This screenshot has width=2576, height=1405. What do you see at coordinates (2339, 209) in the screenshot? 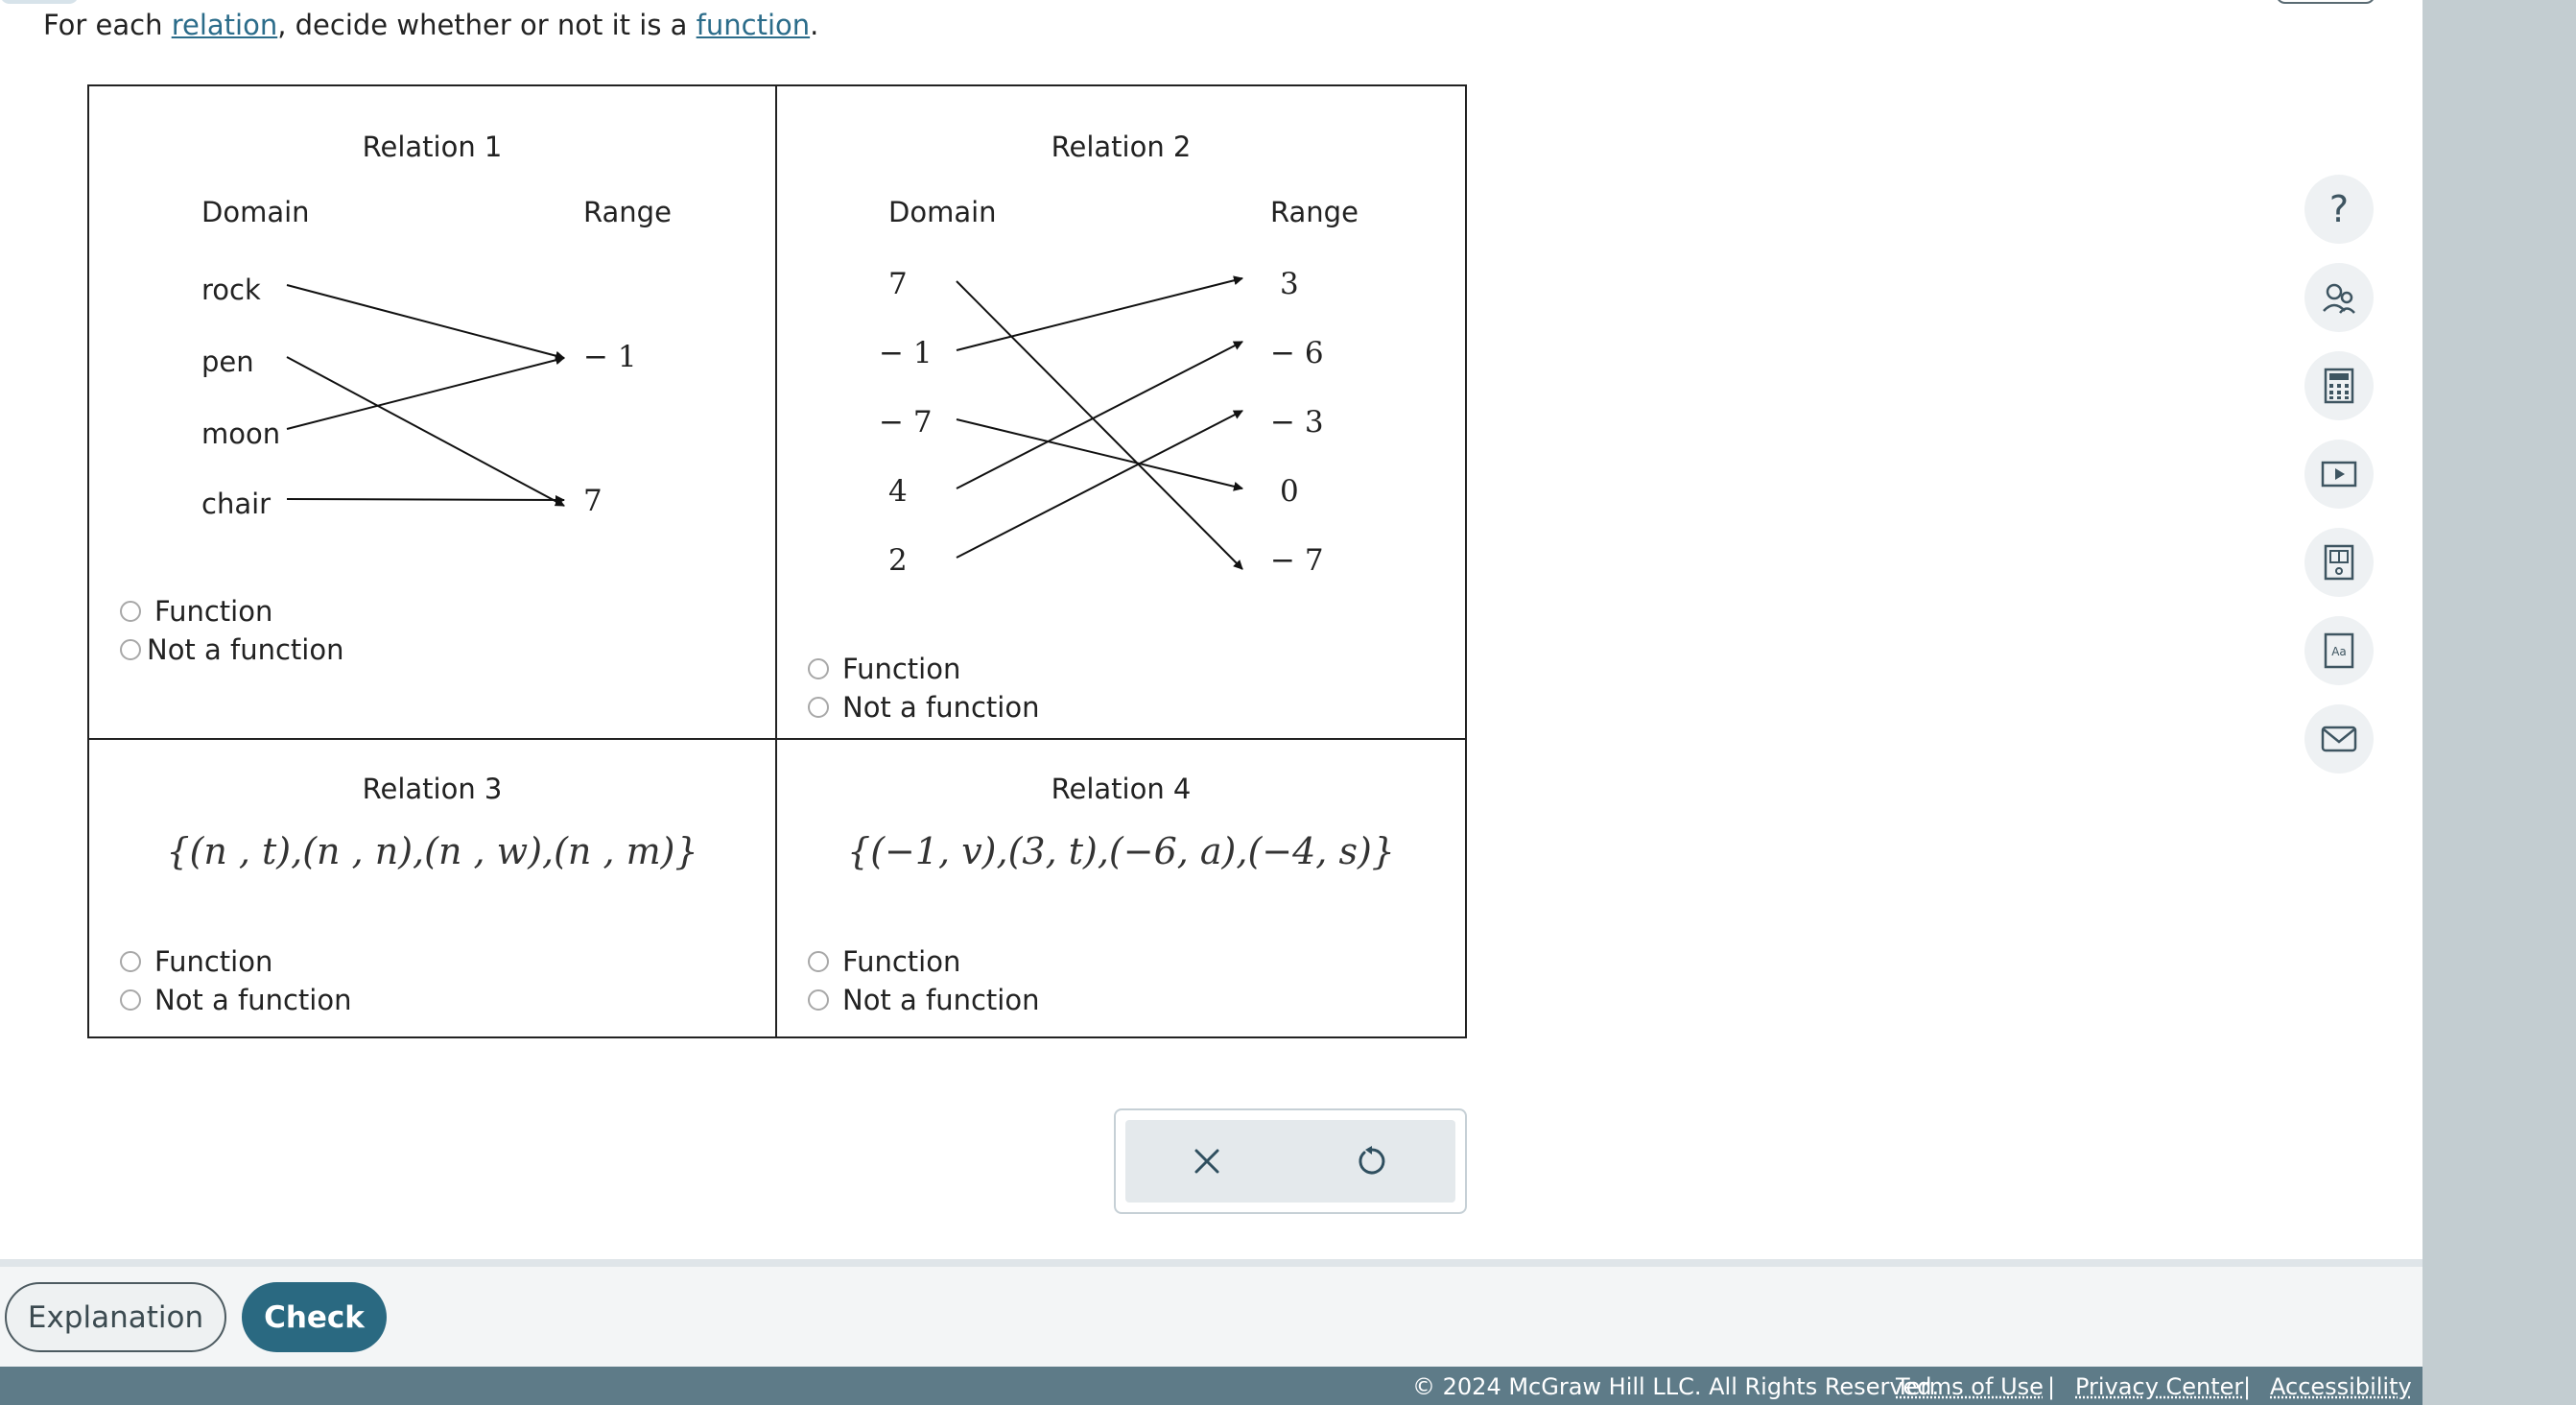
I see `help-icon: ?` at bounding box center [2339, 209].